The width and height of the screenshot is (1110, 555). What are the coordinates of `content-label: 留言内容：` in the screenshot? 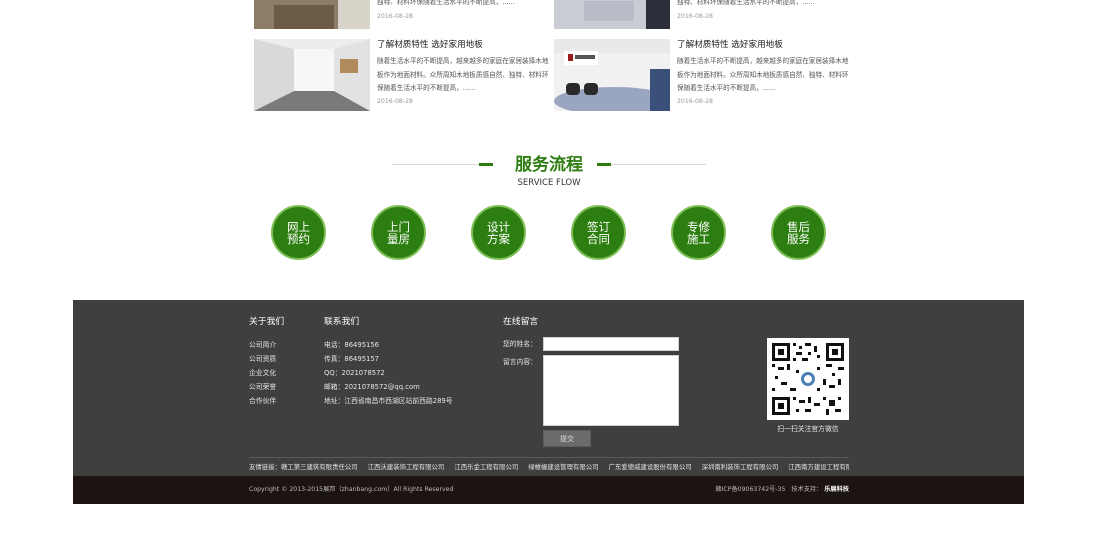 It's located at (520, 362).